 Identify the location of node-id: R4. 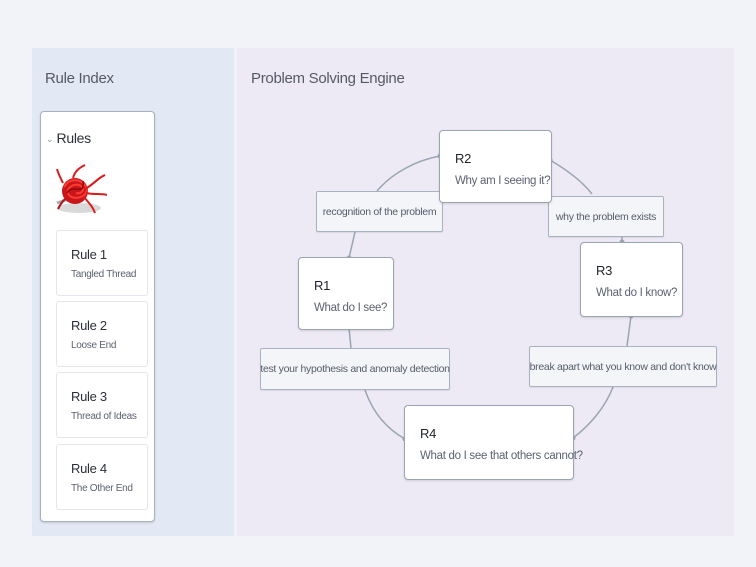
(428, 433).